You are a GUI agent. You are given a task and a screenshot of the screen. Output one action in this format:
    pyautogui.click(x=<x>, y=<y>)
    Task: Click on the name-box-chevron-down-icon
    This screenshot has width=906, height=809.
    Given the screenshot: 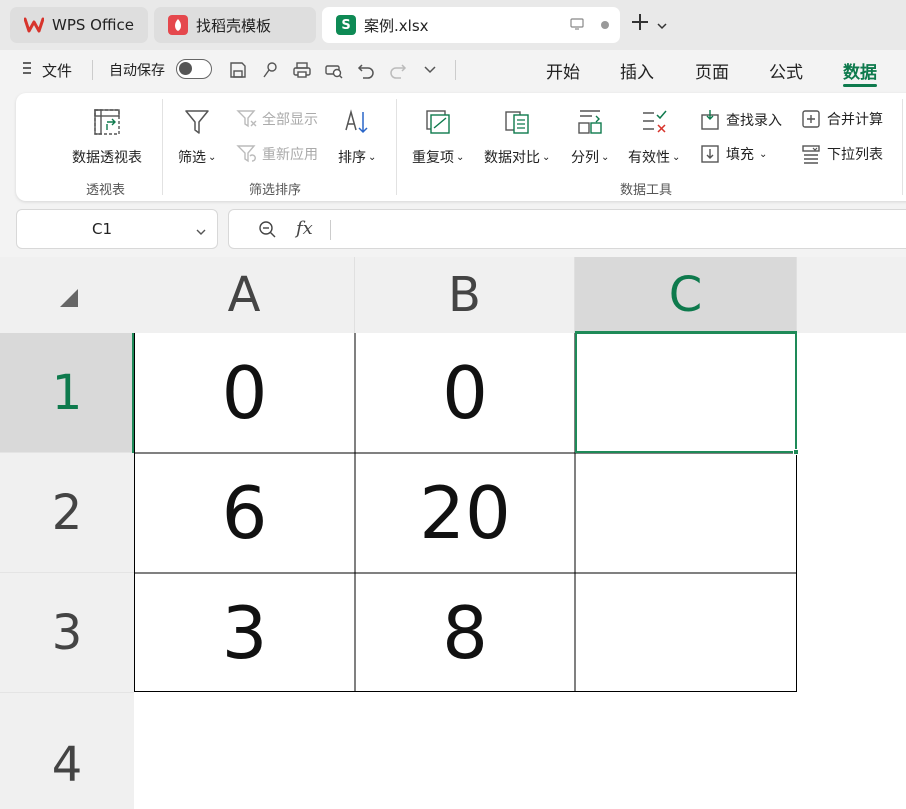 What is the action you would take?
    pyautogui.click(x=201, y=231)
    